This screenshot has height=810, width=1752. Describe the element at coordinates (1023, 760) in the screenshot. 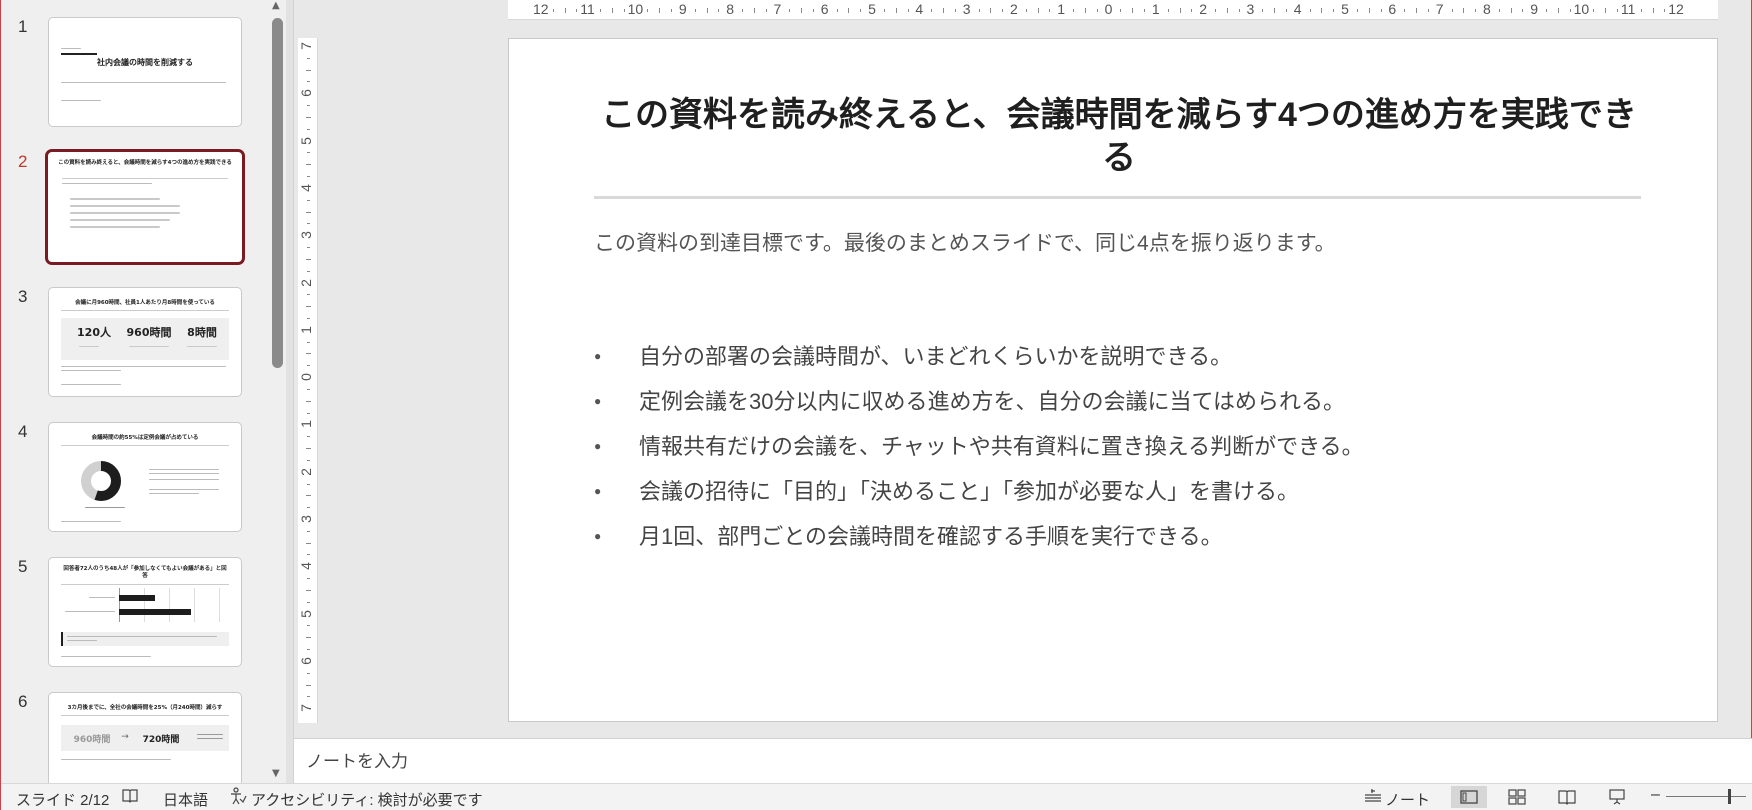

I see `notes-pane: ノートを入力` at that location.